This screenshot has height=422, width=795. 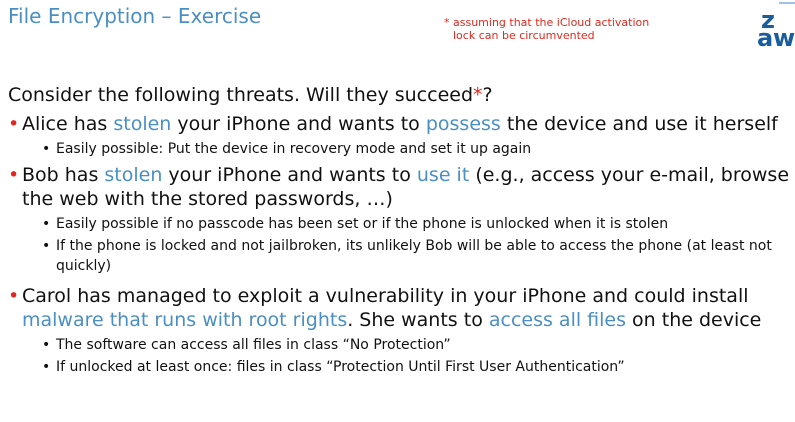 I want to click on threat-text: . She wants to, so click(x=418, y=320).